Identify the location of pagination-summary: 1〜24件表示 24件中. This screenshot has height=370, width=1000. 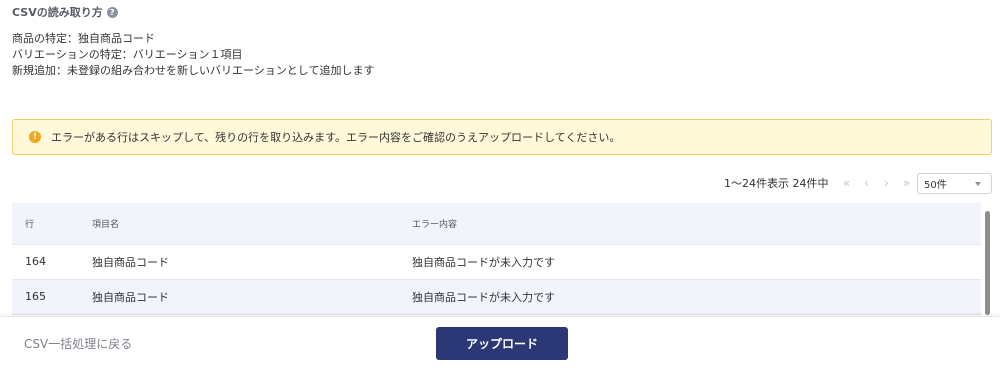
(776, 183).